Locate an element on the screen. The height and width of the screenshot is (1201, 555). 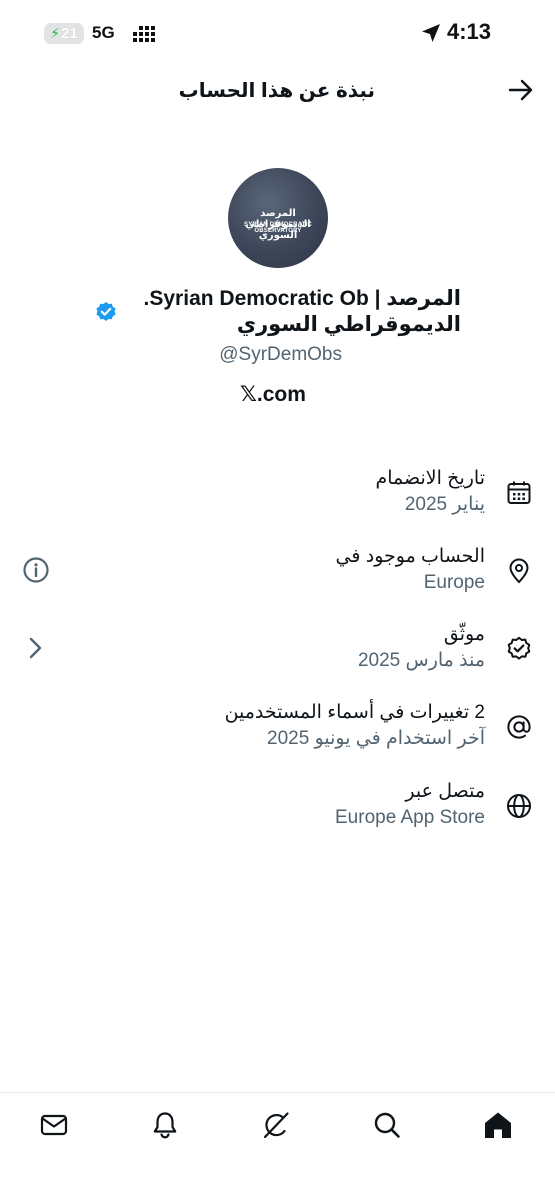
nav-messages is located at coordinates (54, 1125).